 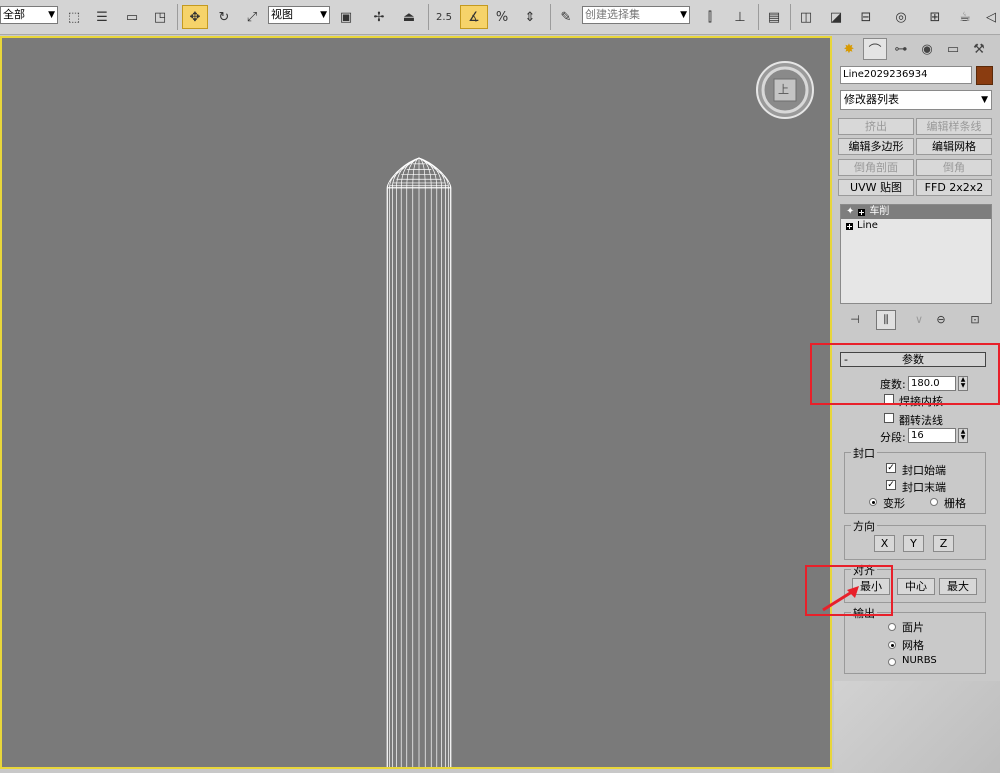 What do you see at coordinates (924, 487) in the screenshot?
I see `cap-end-label: 封口末端` at bounding box center [924, 487].